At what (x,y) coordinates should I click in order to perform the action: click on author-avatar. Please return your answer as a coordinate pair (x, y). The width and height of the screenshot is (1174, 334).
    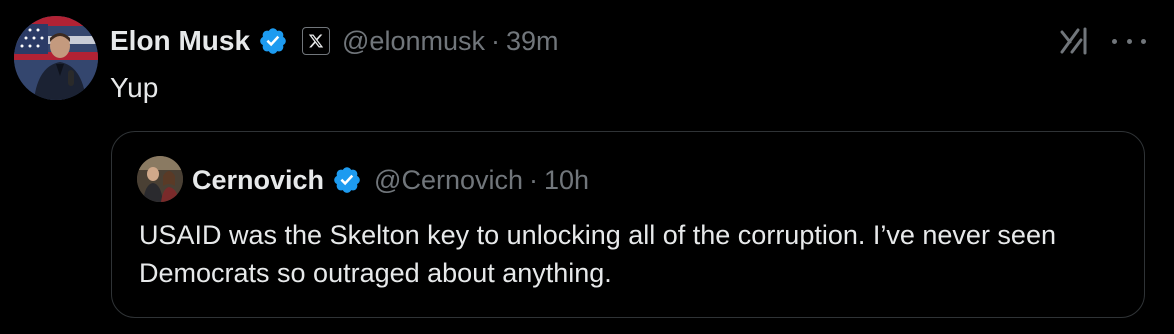
    Looking at the image, I should click on (56, 58).